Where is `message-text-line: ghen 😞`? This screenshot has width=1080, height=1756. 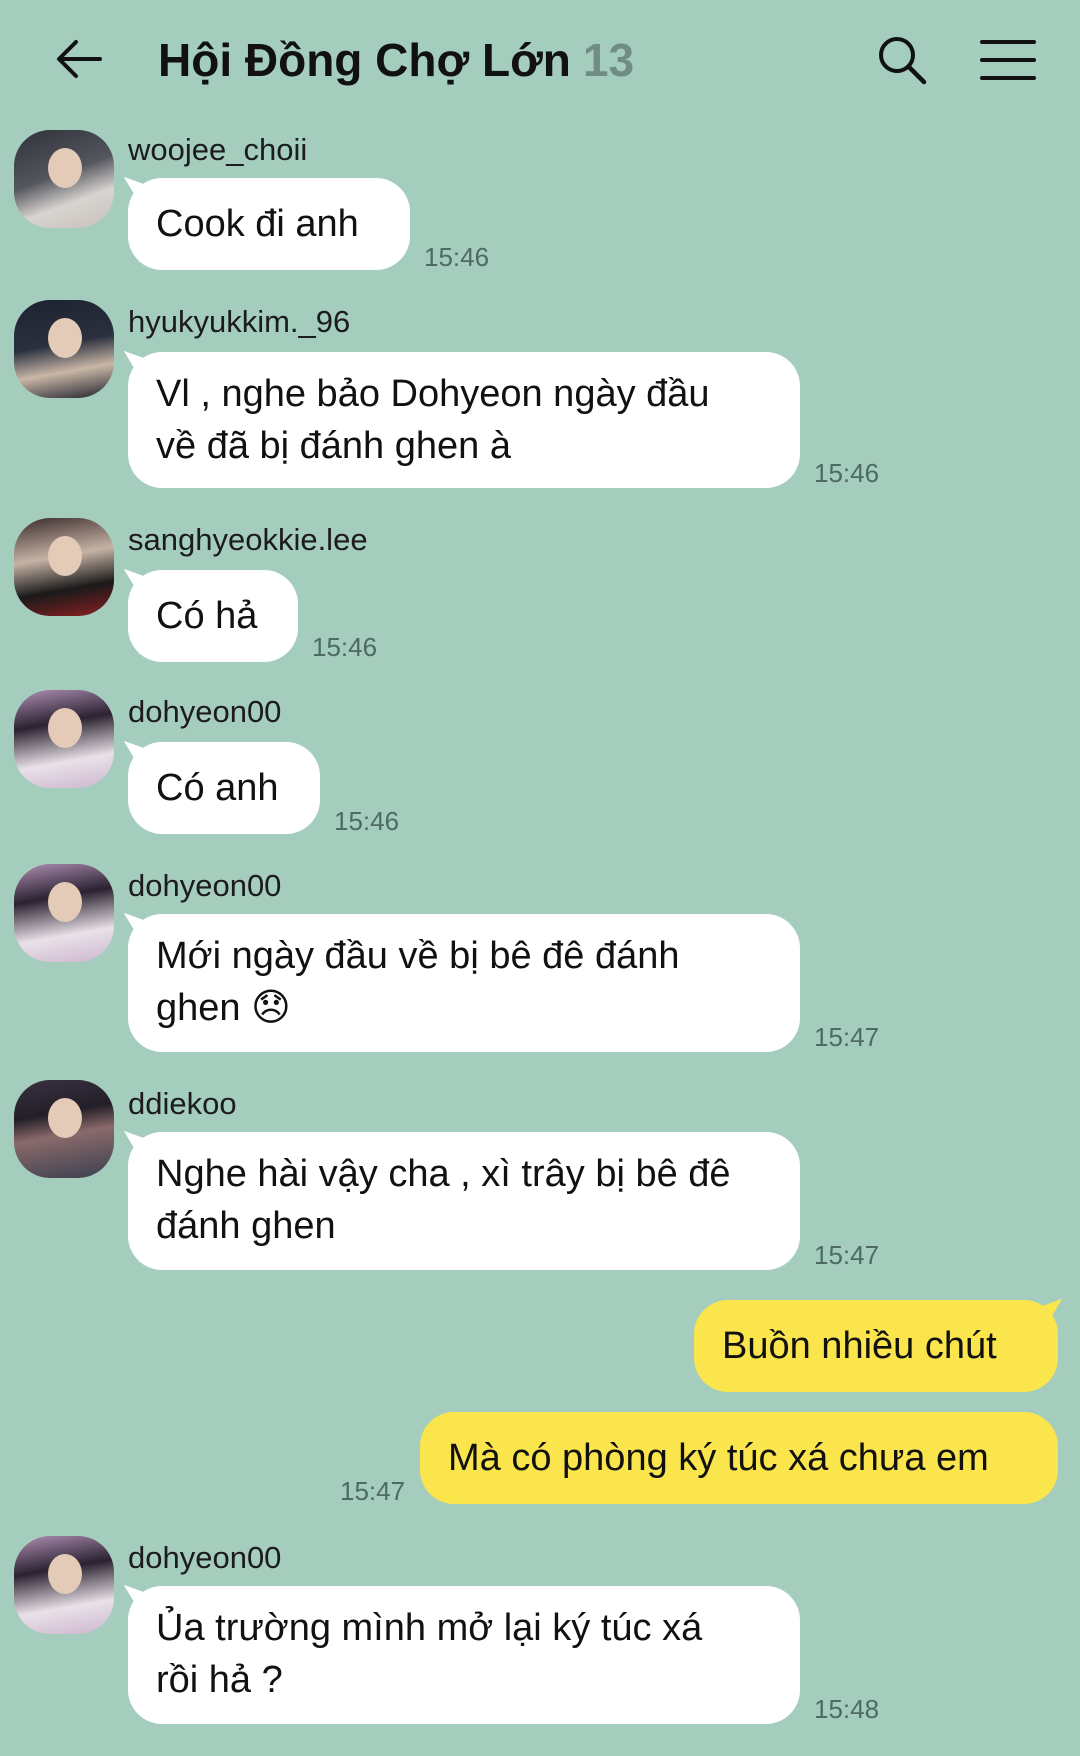
message-text-line: ghen 😞 is located at coordinates (223, 1008).